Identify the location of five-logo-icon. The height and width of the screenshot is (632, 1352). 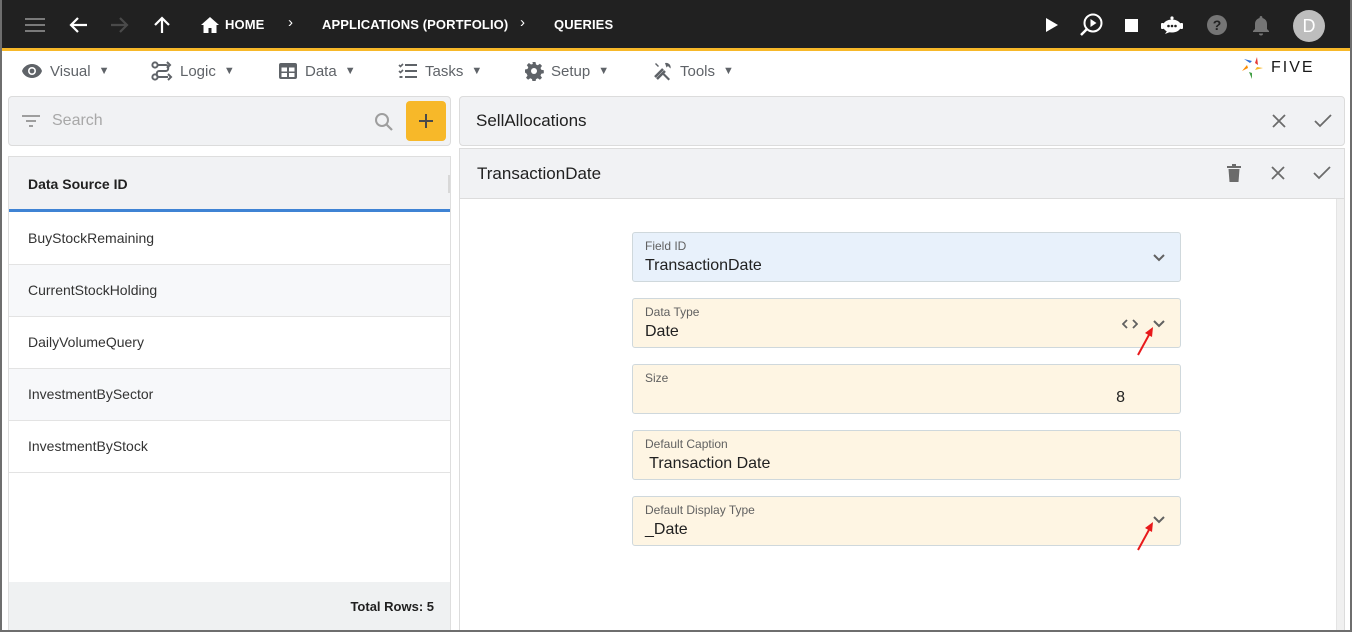
(1252, 68).